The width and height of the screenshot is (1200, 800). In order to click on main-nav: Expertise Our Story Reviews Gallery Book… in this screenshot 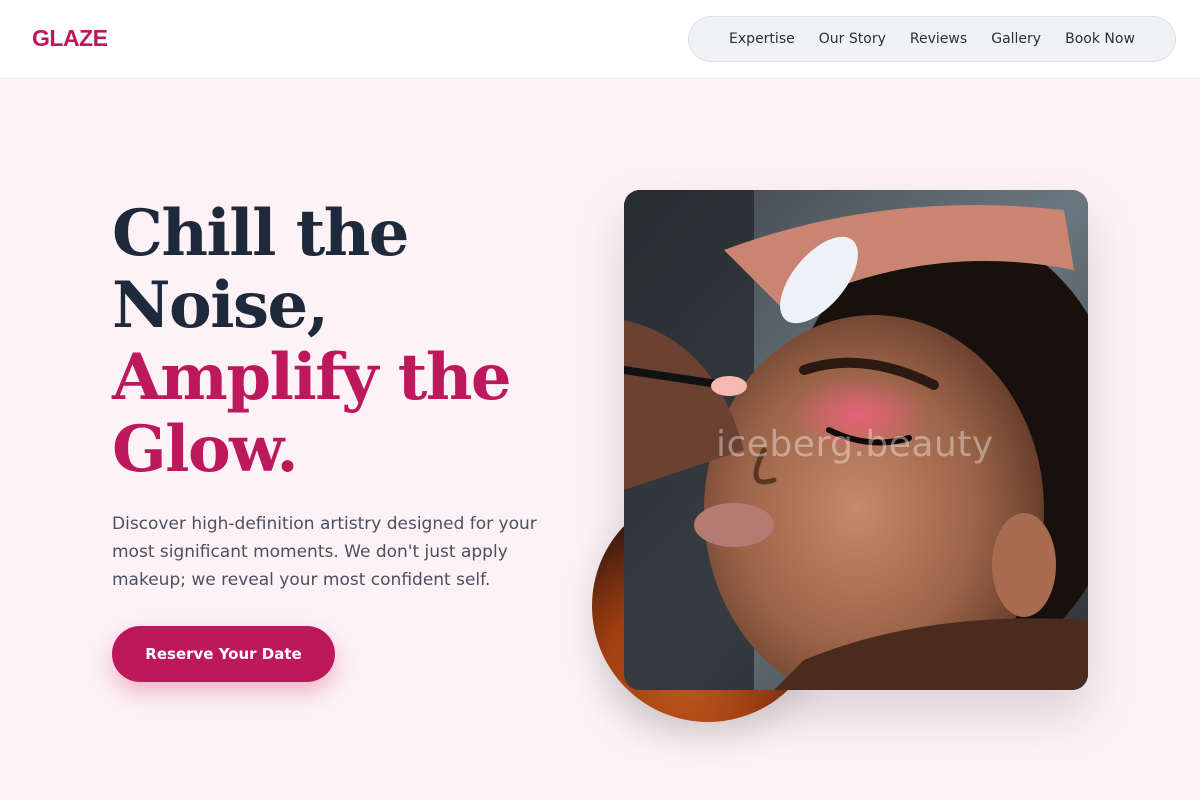, I will do `click(932, 39)`.